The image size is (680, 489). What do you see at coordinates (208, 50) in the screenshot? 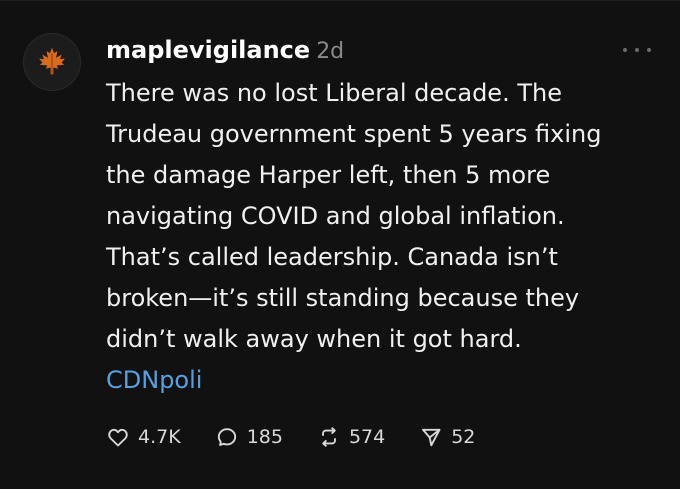
I see `username: maplevigilance` at bounding box center [208, 50].